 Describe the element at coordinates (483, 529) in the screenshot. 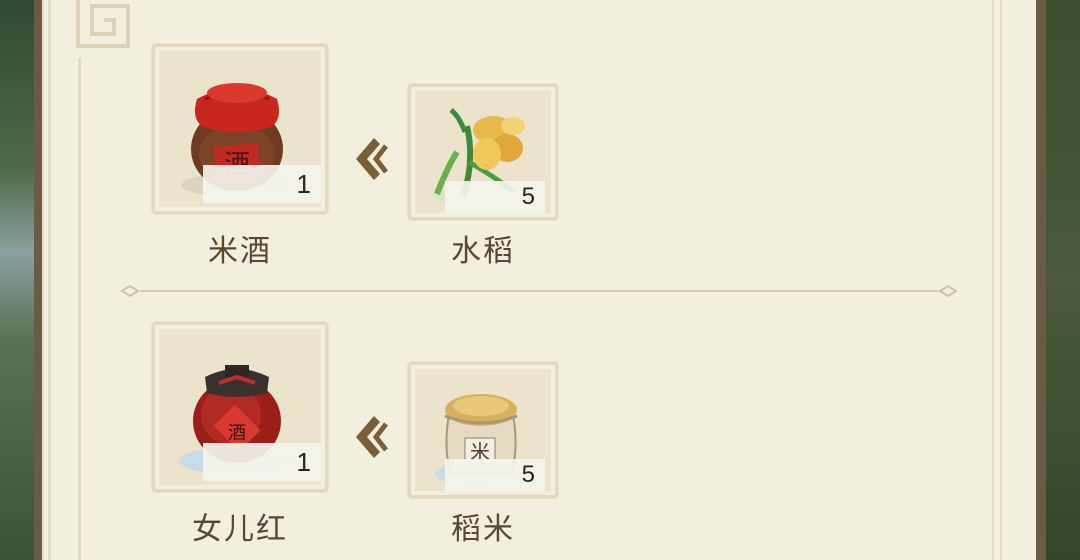

I see `input-item-name: 稻米` at that location.